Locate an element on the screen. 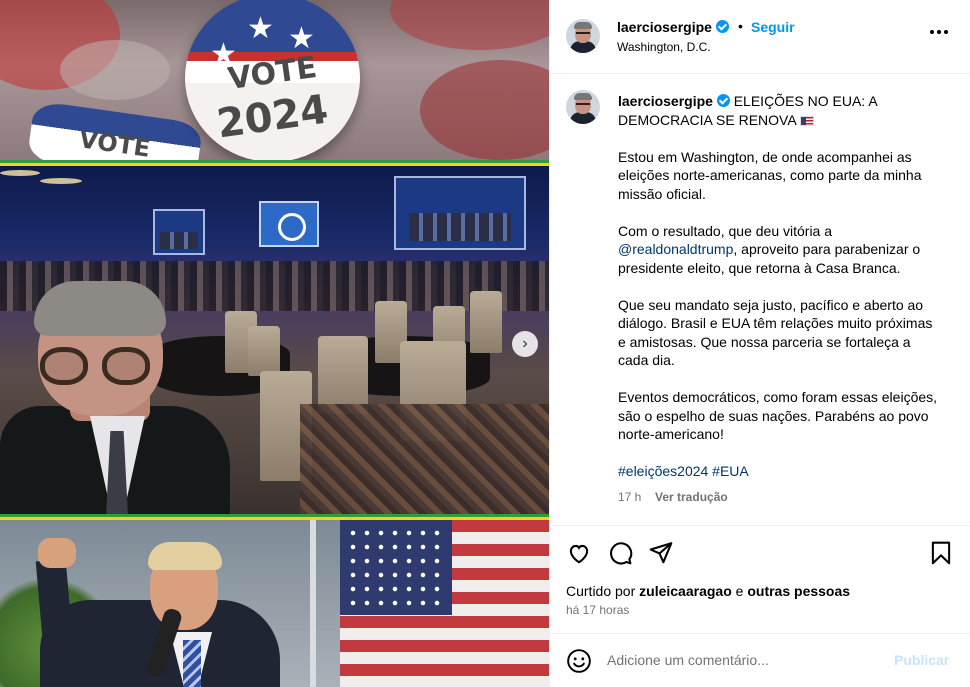 The height and width of the screenshot is (687, 970). trump-flag-photo is located at coordinates (274, 603).